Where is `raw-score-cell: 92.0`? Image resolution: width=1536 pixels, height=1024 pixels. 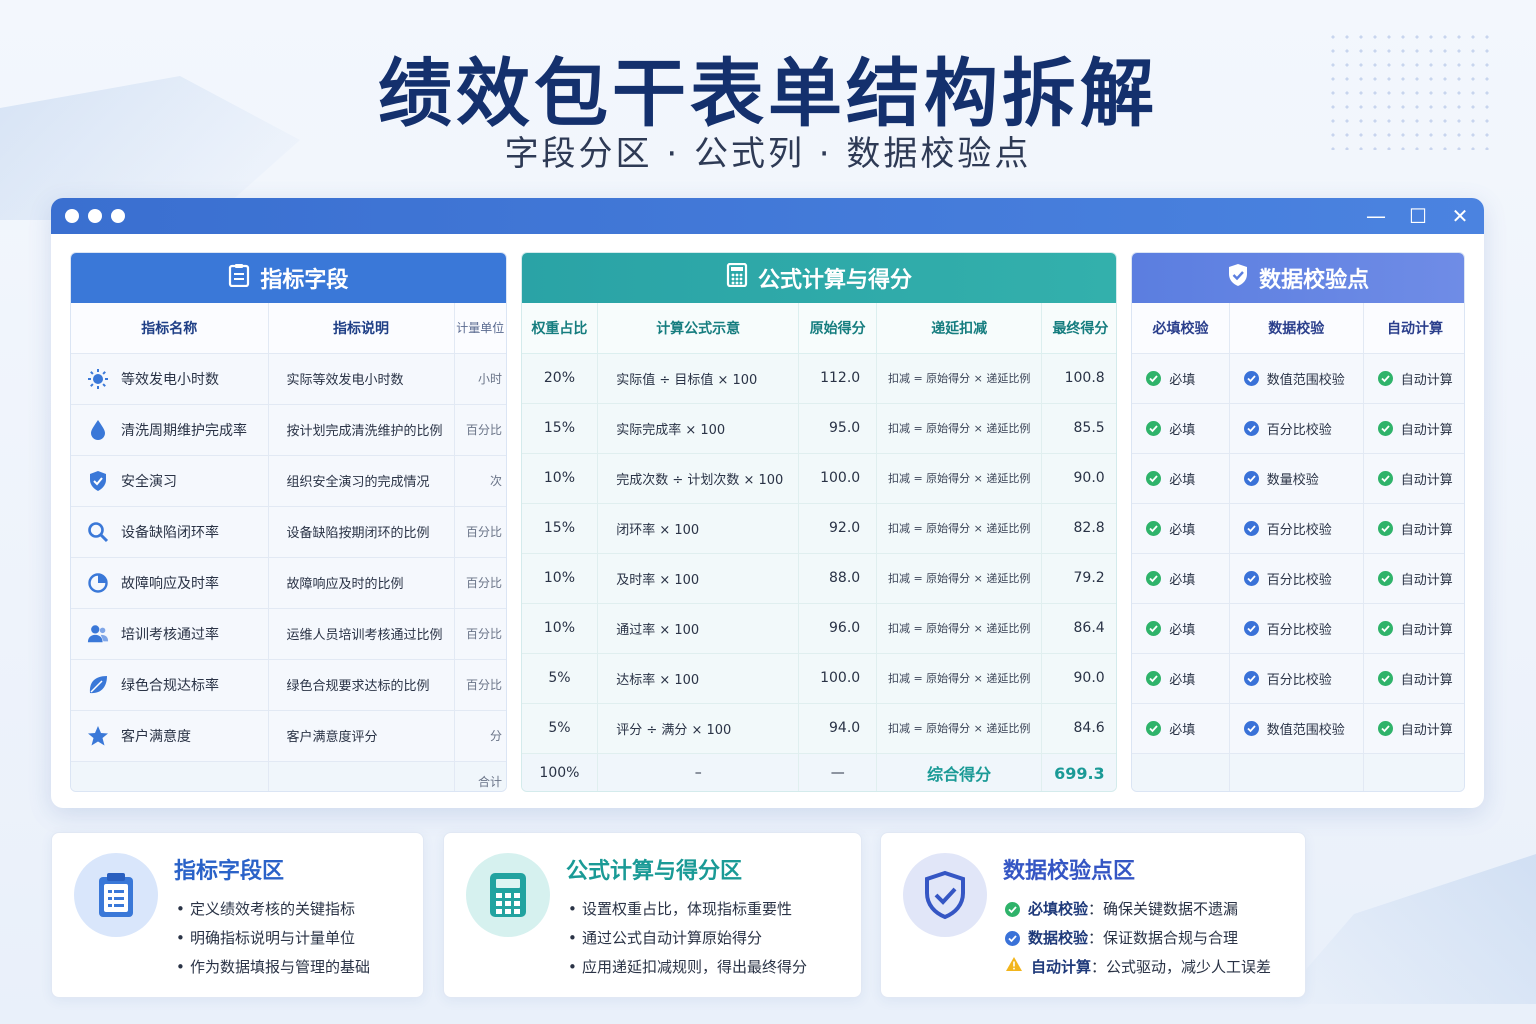
raw-score-cell: 92.0 is located at coordinates (838, 528).